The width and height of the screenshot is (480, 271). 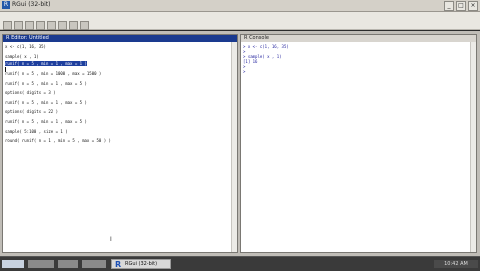 What do you see at coordinates (22, 56) in the screenshot?
I see `code-line: sample( x , 1)` at bounding box center [22, 56].